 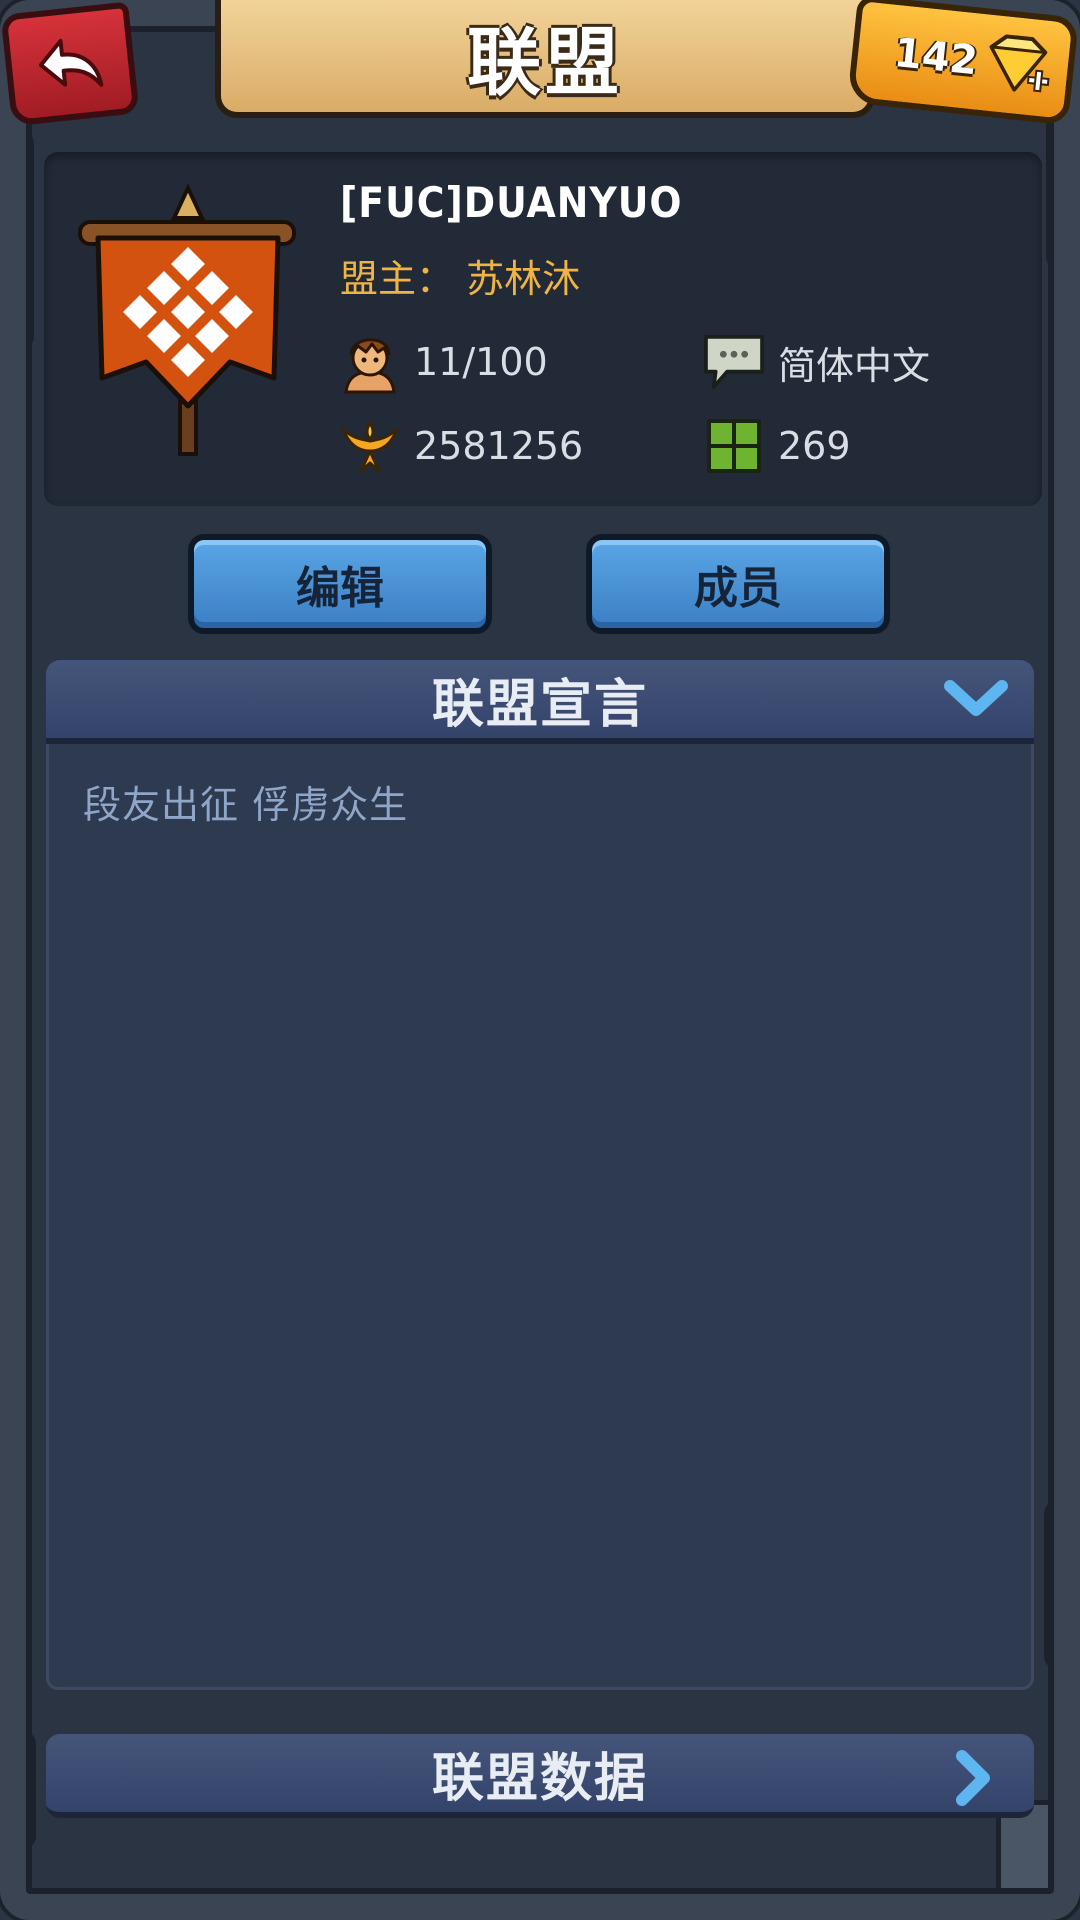 I want to click on title-banner: 联盟, so click(x=545, y=59).